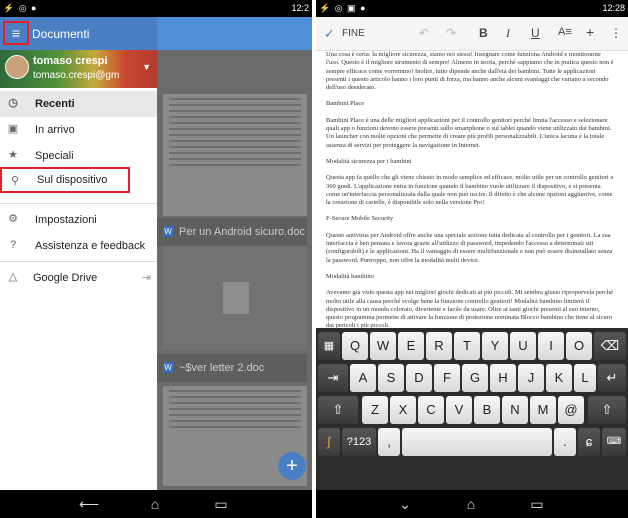 This screenshot has width=628, height=518. I want to click on enter-icon: ↵, so click(612, 378).